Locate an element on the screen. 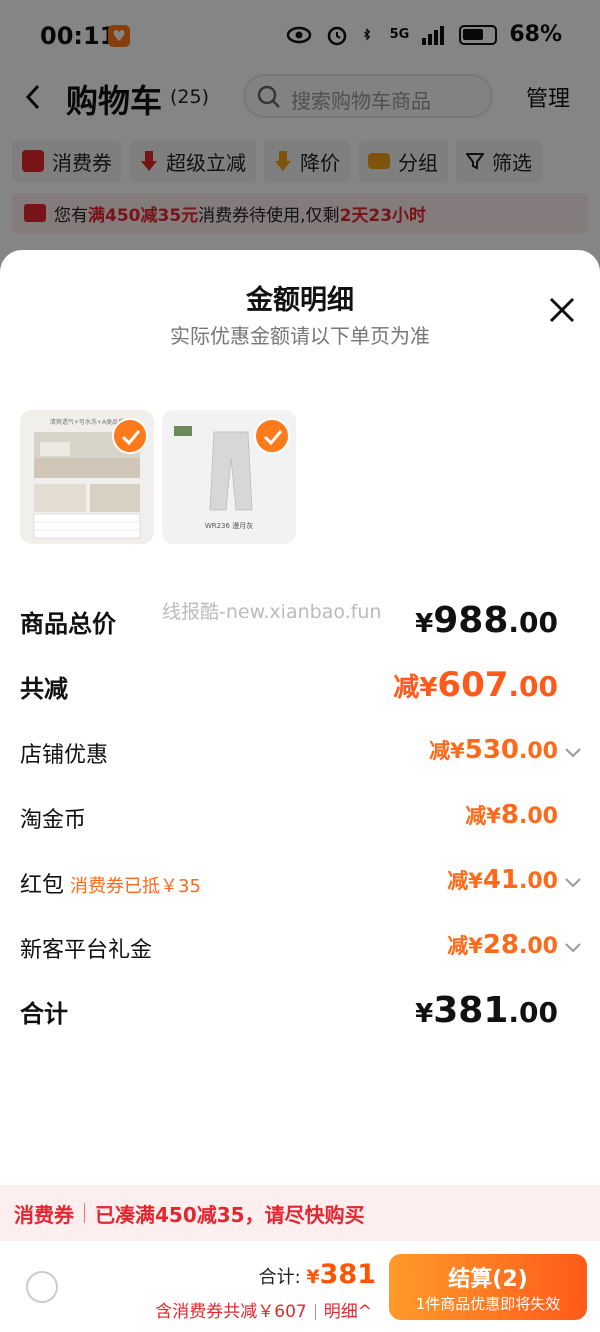 The height and width of the screenshot is (1332, 600). product-thumb-bed: 清爽透气+可水洗+A类品质 is located at coordinates (87, 477).